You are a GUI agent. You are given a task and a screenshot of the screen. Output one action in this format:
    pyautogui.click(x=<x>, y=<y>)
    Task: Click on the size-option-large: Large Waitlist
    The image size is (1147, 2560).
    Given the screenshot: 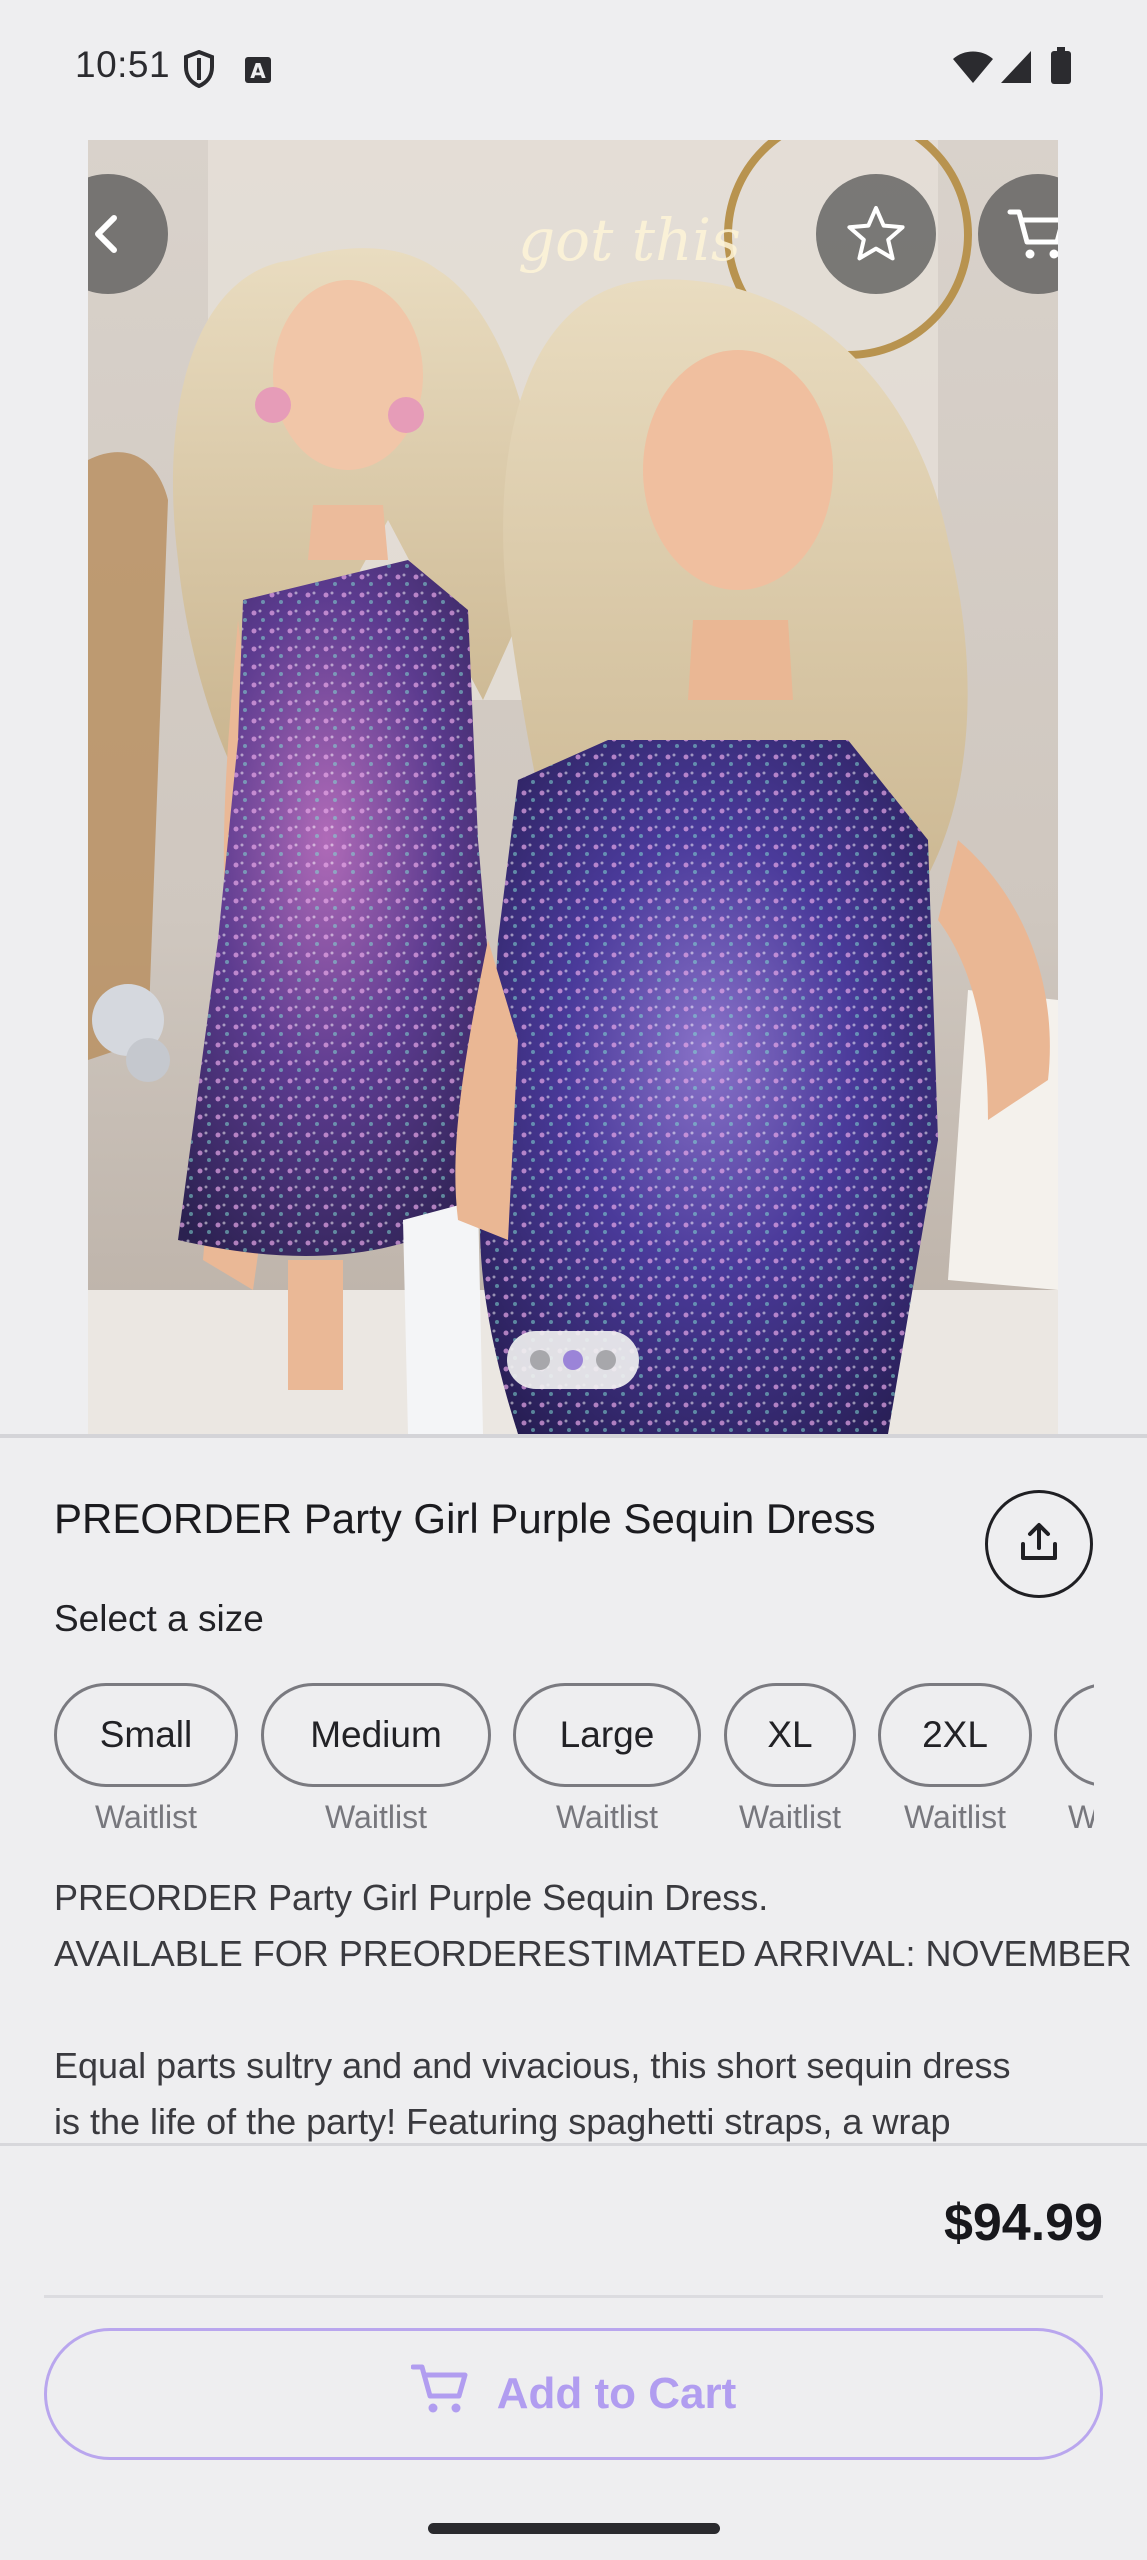 What is the action you would take?
    pyautogui.click(x=607, y=1758)
    